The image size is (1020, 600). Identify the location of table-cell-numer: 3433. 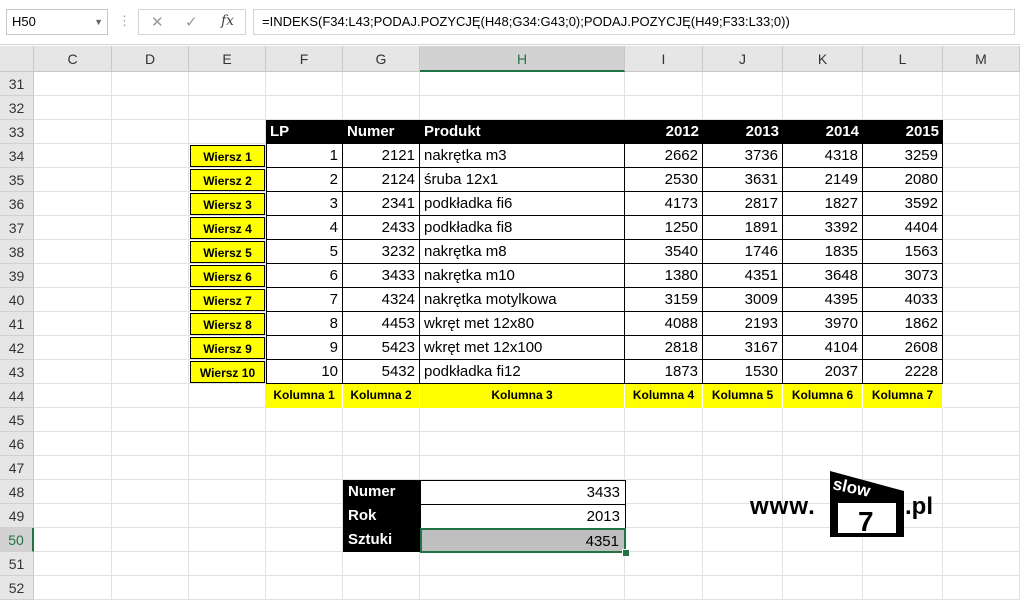
(381, 276).